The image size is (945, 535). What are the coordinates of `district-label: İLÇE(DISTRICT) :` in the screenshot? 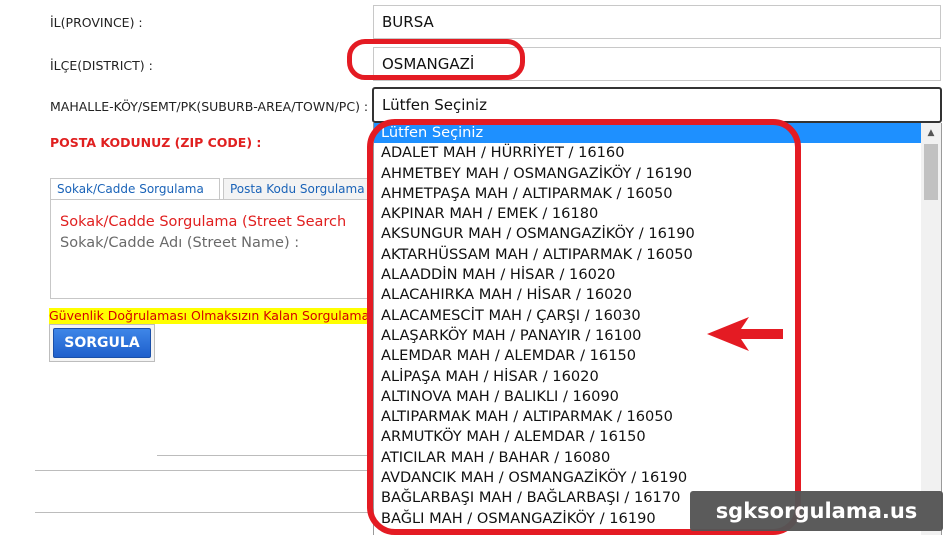 It's located at (101, 65).